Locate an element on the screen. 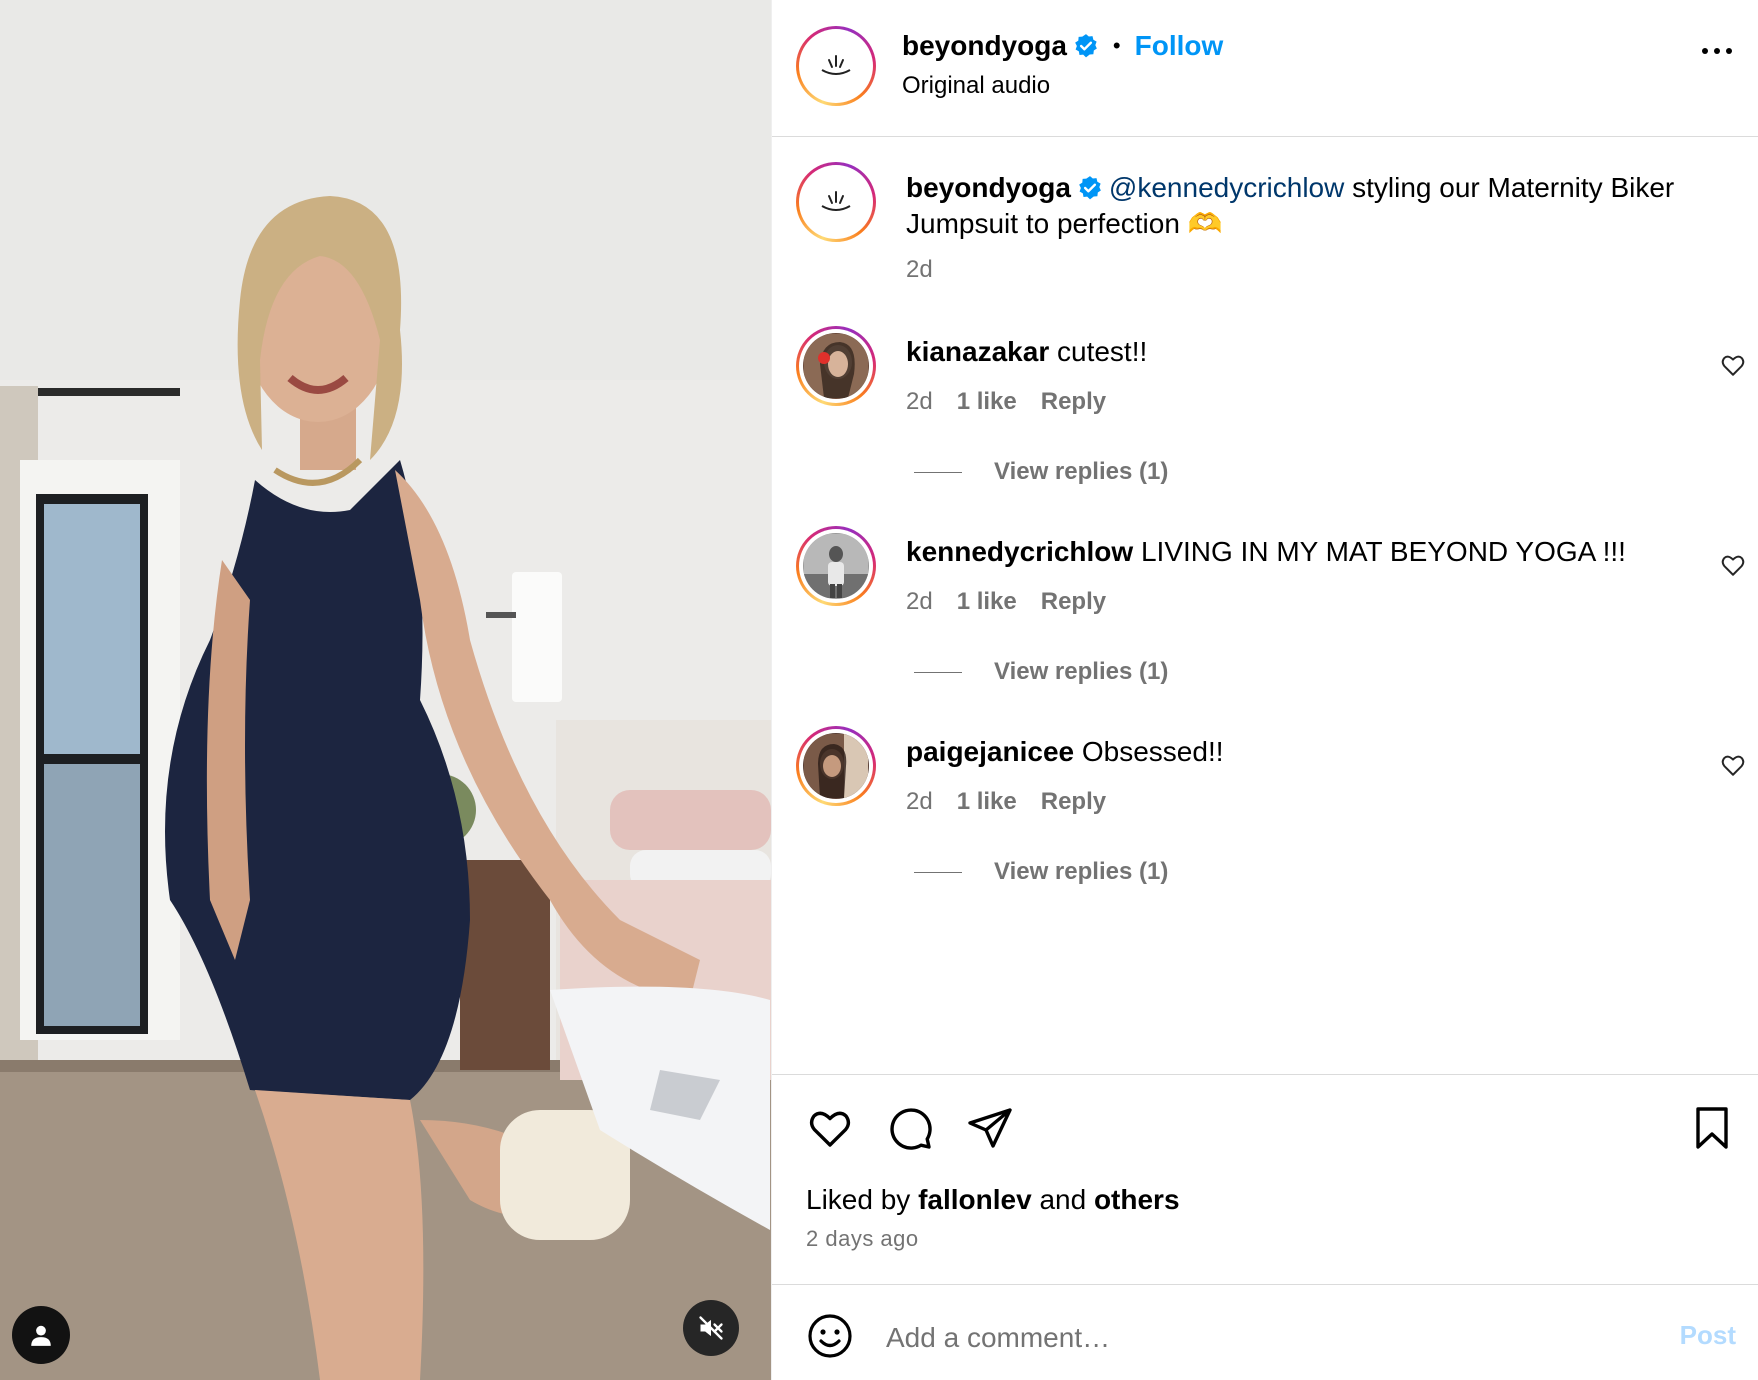 The width and height of the screenshot is (1758, 1380). comment-text: Obsessed!! is located at coordinates (1152, 751).